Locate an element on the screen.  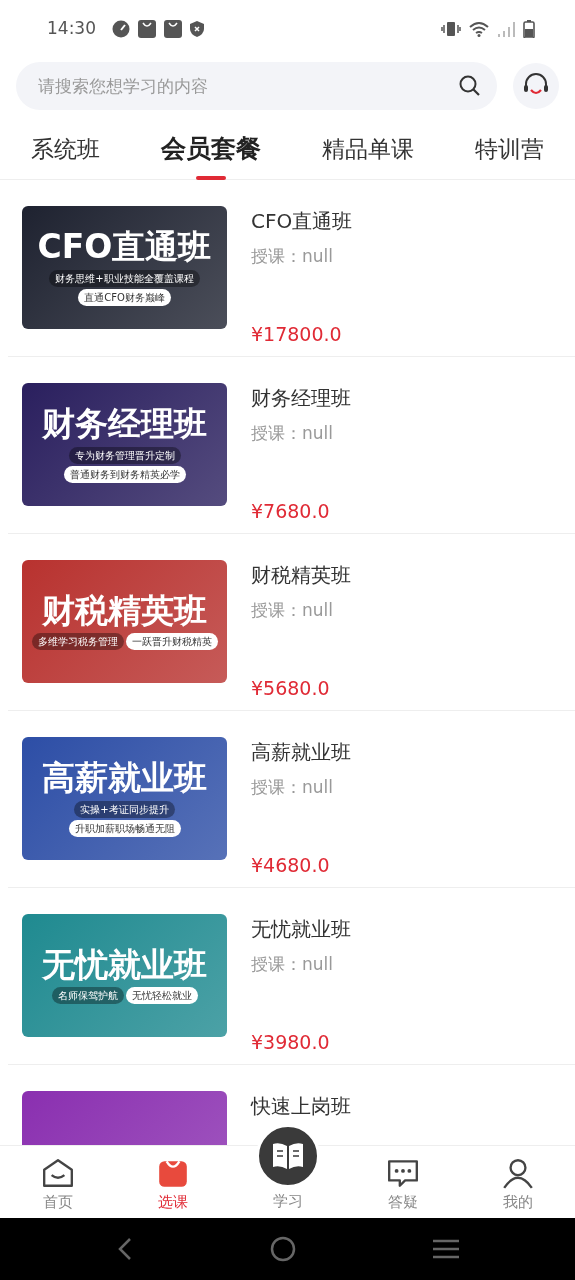
course-banner: 无忧就业班 名师保驾护航 无忧轻松就业 is located at coordinates (124, 975).